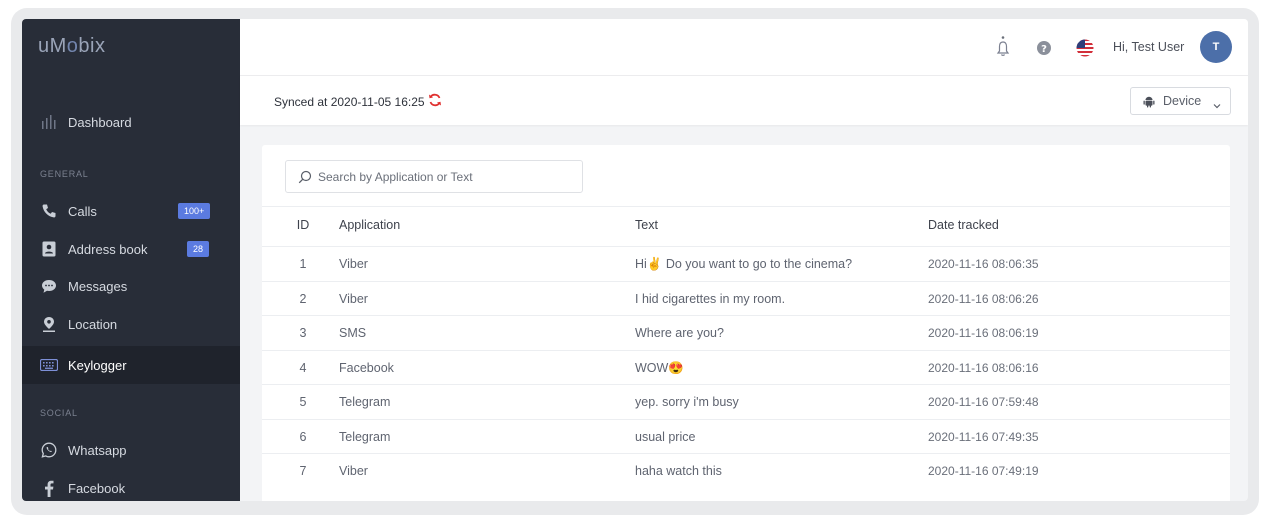 Image resolution: width=1274 pixels, height=524 pixels. Describe the element at coordinates (435, 100) in the screenshot. I see `refresh-icon` at that location.